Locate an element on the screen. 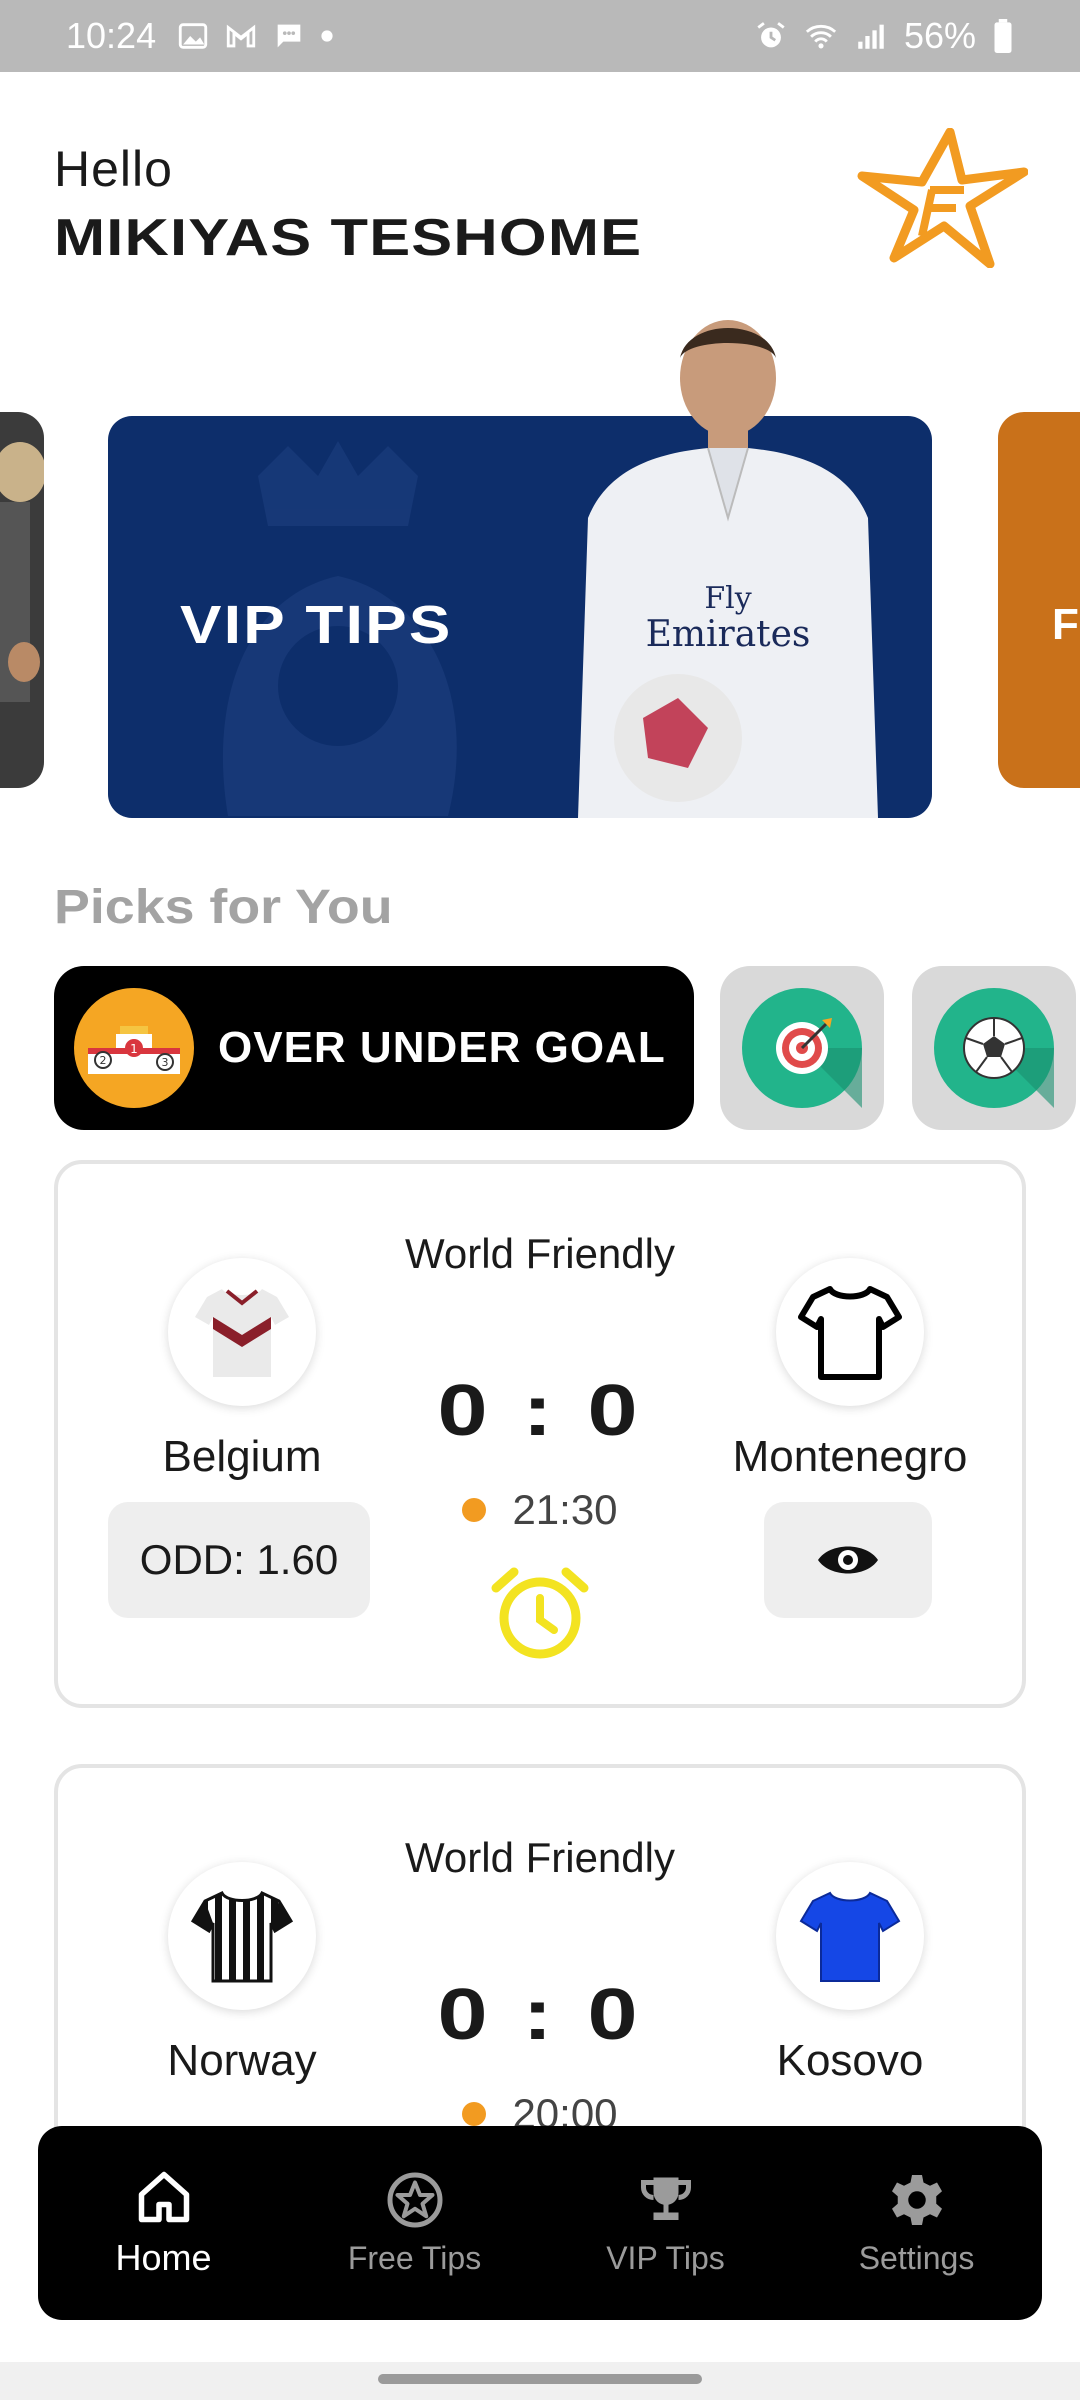 This screenshot has width=1080, height=2400. svg-text: Emirates is located at coordinates (728, 634).